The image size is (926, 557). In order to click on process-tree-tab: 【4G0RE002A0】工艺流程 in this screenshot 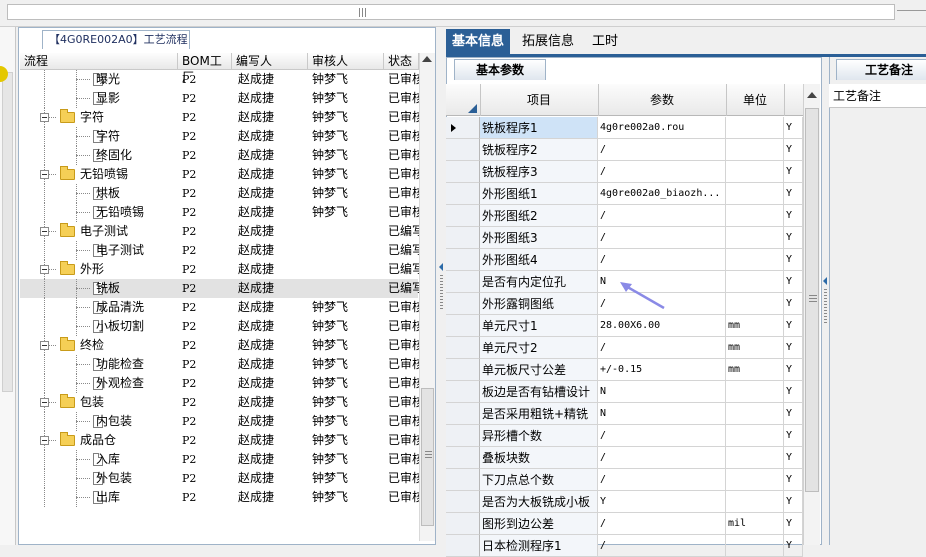, I will do `click(116, 39)`.